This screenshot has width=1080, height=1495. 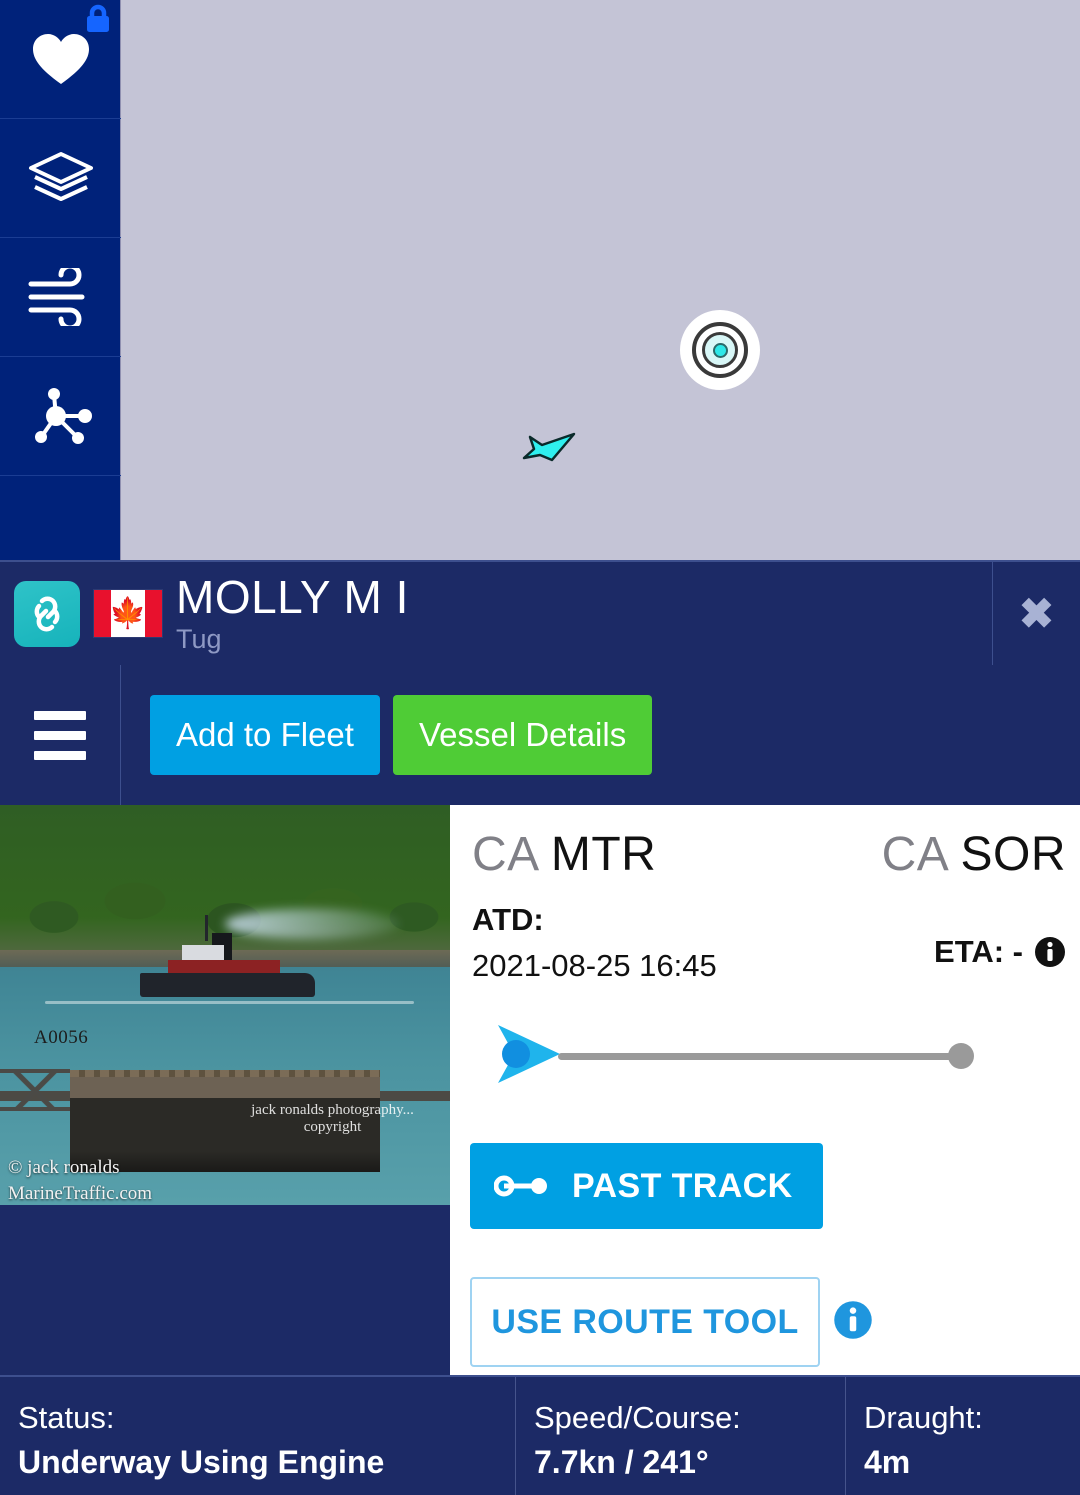 I want to click on cyan-vessel-arrow-icon, so click(x=549, y=446).